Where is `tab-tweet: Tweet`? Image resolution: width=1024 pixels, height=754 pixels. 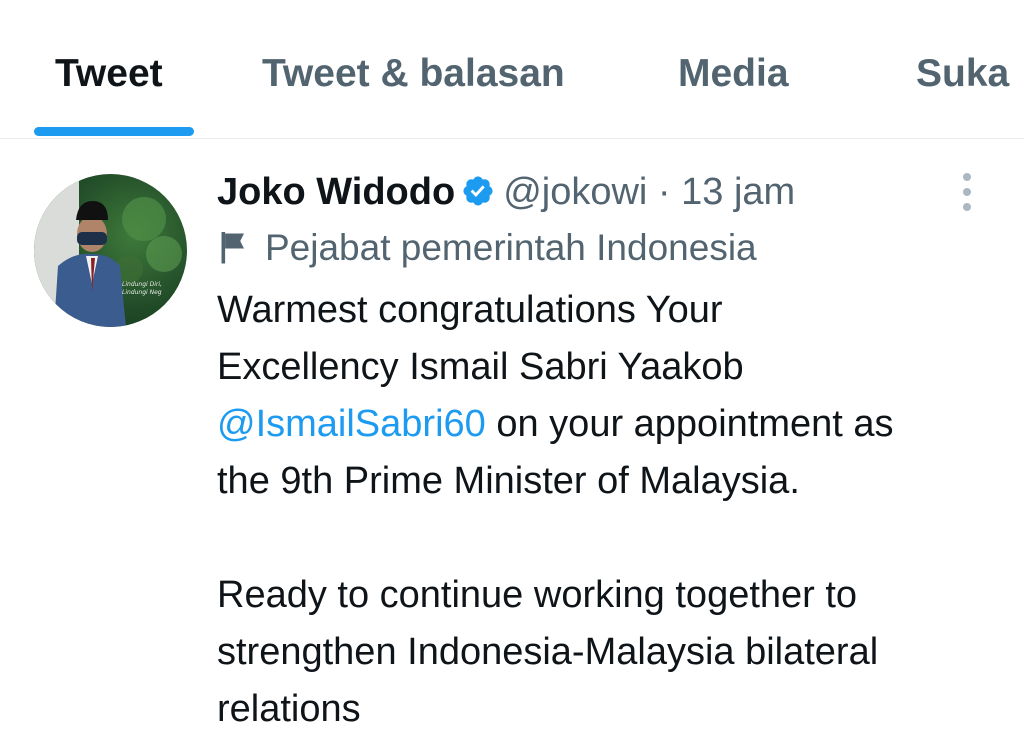
tab-tweet: Tweet is located at coordinates (109, 74).